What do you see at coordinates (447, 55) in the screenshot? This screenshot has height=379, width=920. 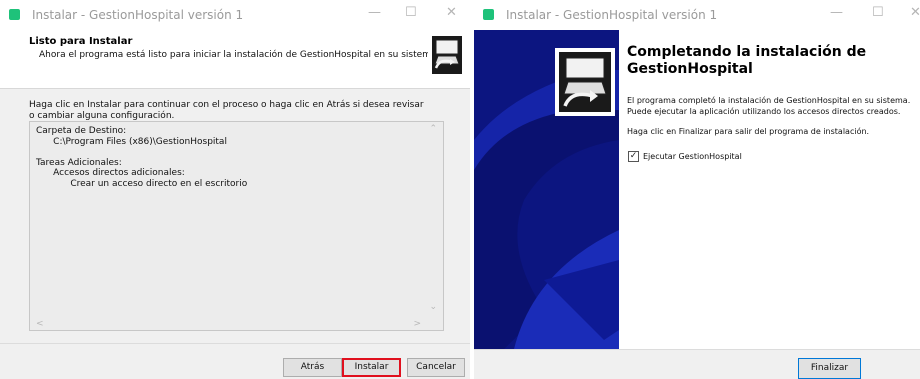 I see `installer-logo-icon` at bounding box center [447, 55].